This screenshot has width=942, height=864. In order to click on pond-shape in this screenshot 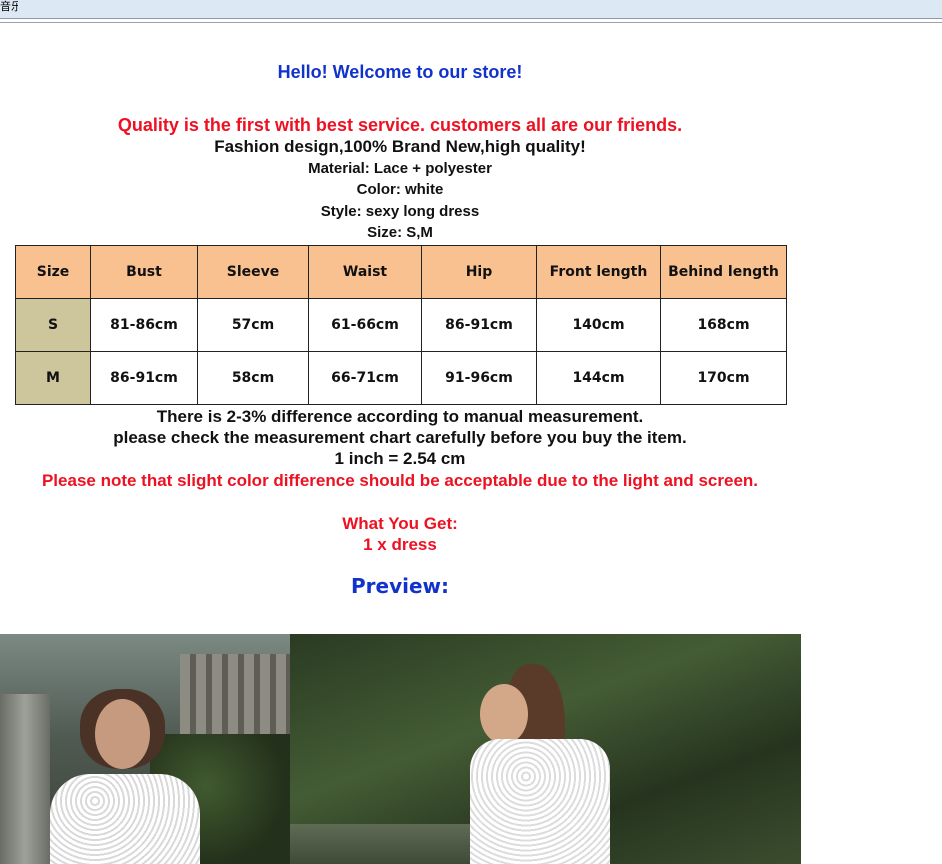, I will do `click(390, 844)`.